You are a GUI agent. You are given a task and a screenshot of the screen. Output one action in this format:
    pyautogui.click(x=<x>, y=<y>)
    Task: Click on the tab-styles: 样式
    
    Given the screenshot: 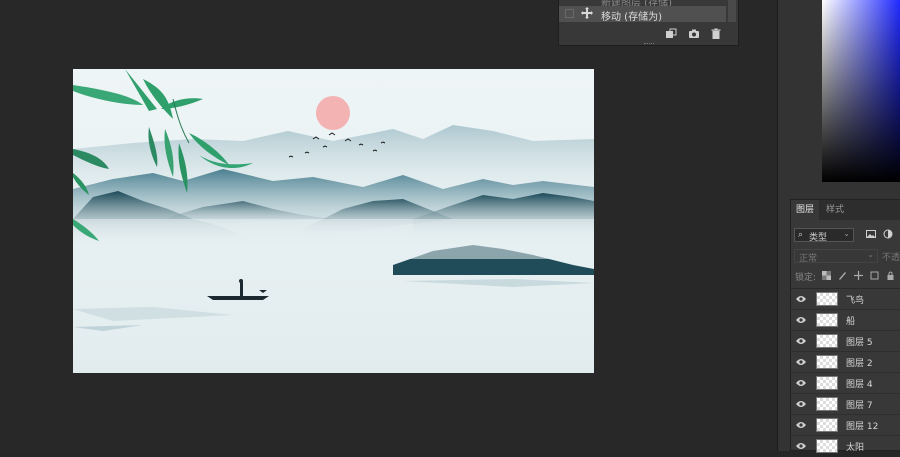 What is the action you would take?
    pyautogui.click(x=835, y=210)
    